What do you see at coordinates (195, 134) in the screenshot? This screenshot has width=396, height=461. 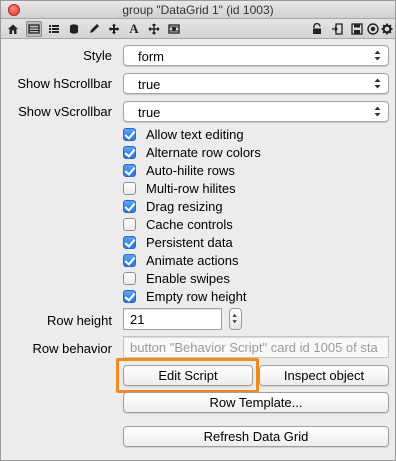 I see `checkbox-label: Allow text editing` at bounding box center [195, 134].